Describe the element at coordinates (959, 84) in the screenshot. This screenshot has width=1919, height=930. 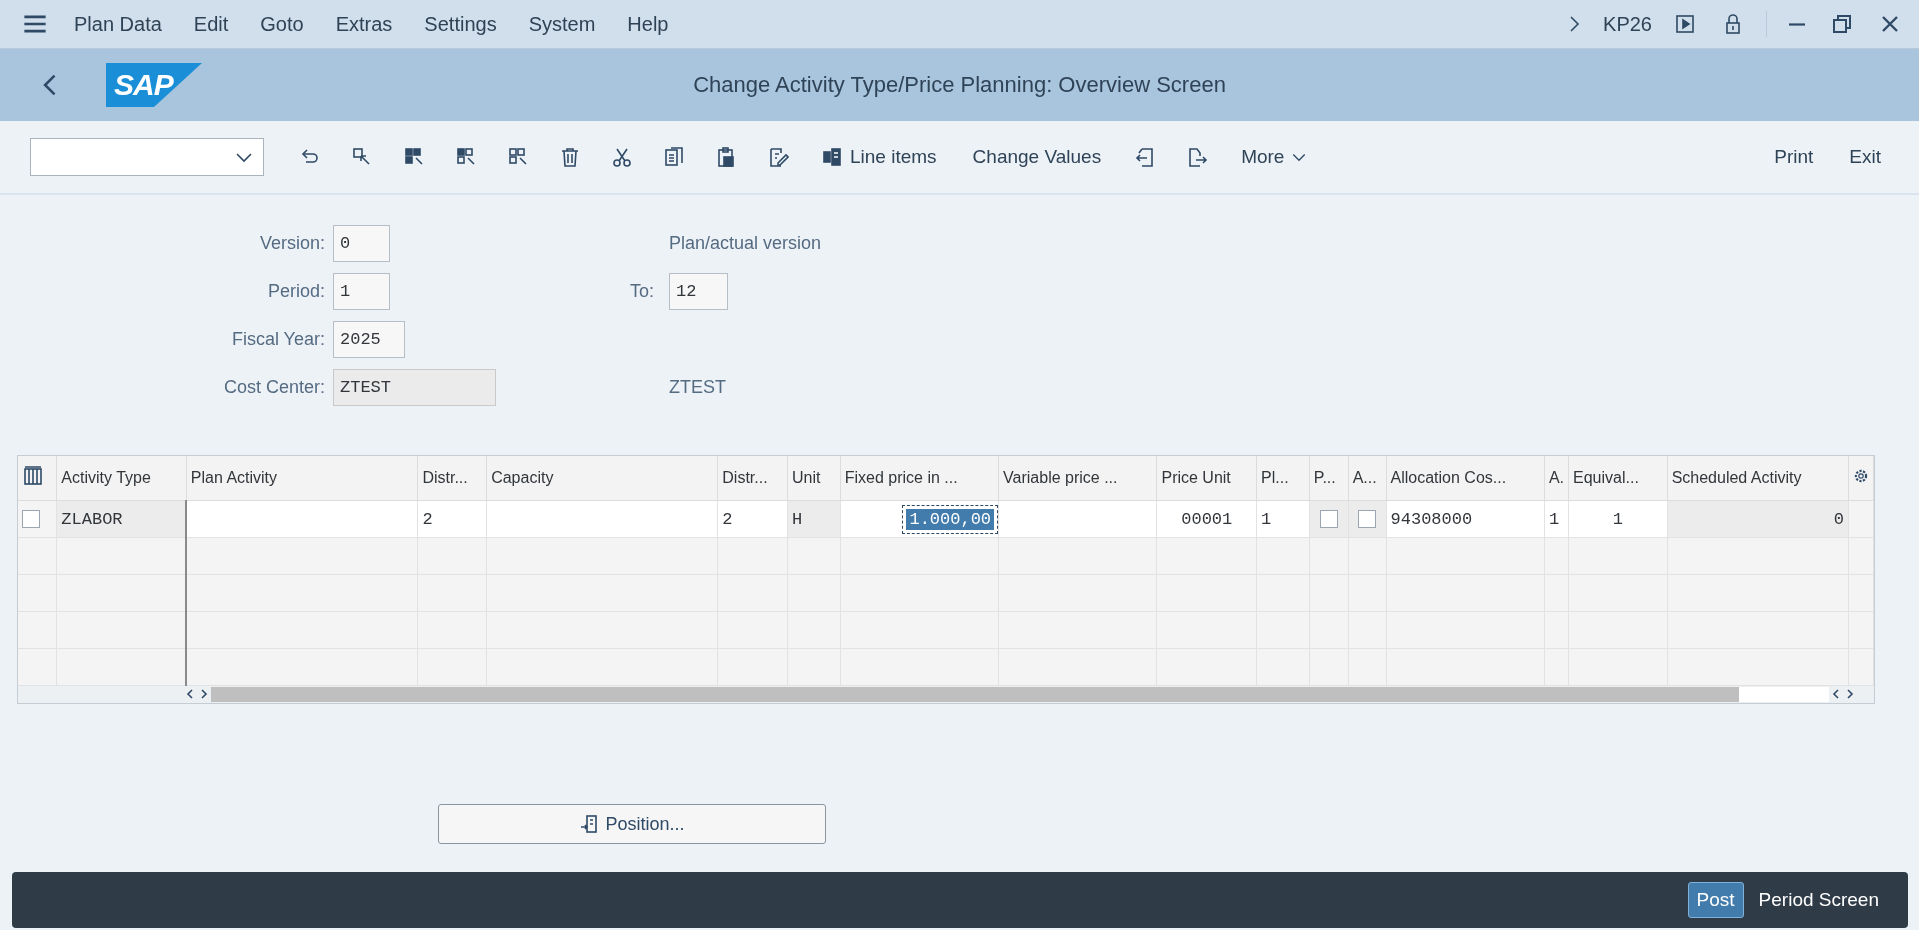
I see `window-title: Change Activity Type/Price Planning: Overview Screen` at that location.